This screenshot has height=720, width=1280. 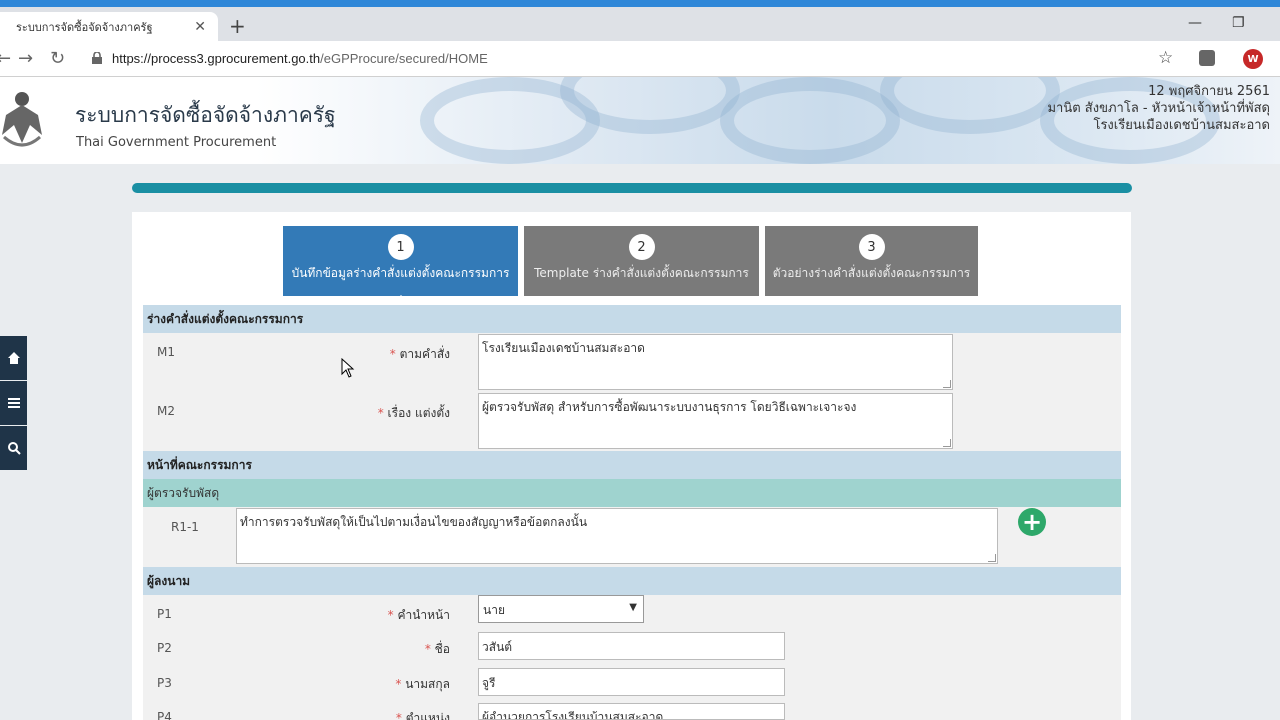 What do you see at coordinates (400, 273) in the screenshot?
I see `step-label: บันทึกข้อมูลร่างคำสั่งแต่งตั้งคณะกรรมการ` at bounding box center [400, 273].